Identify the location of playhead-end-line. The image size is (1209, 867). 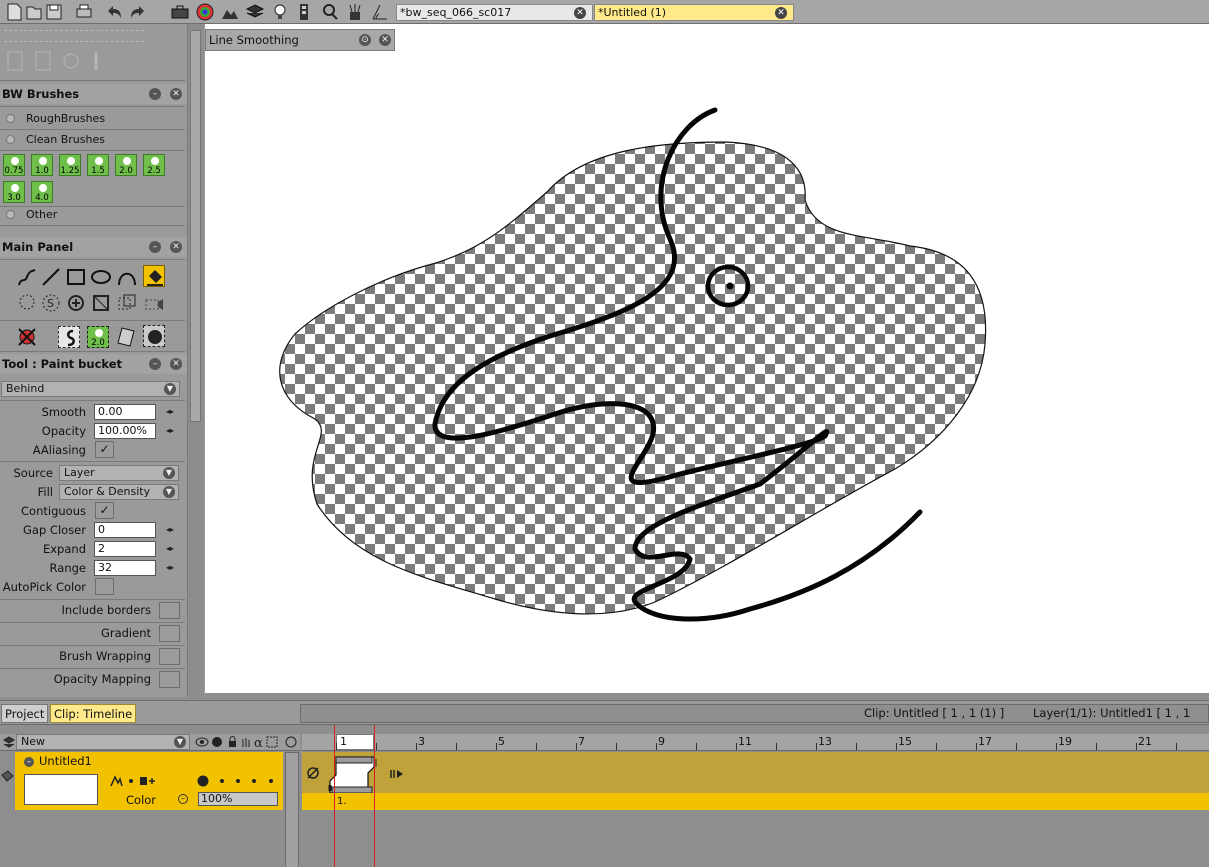
(374, 796).